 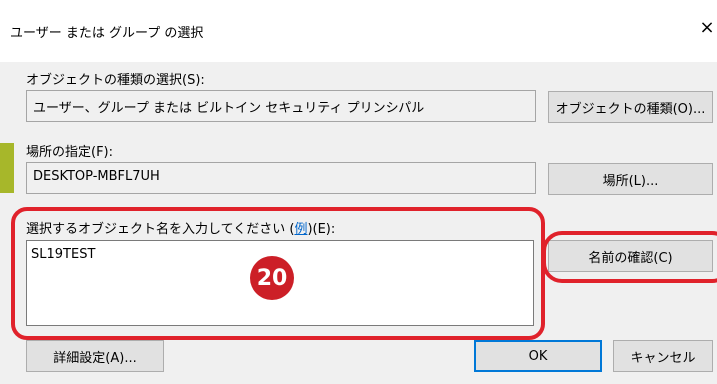 I want to click on location-label: 場所の指定(F):, so click(x=70, y=152).